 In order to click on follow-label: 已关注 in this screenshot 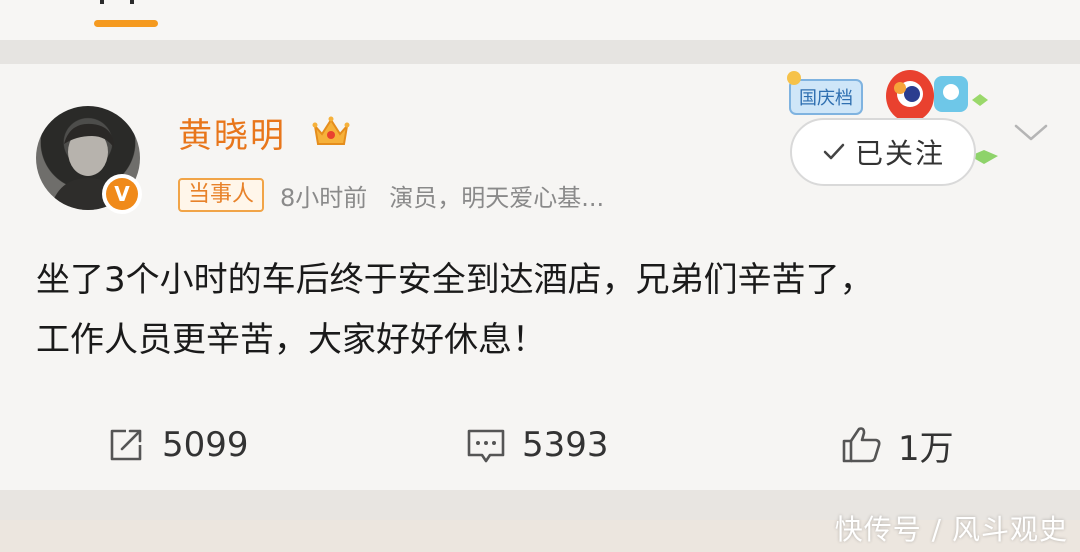, I will do `click(899, 153)`.